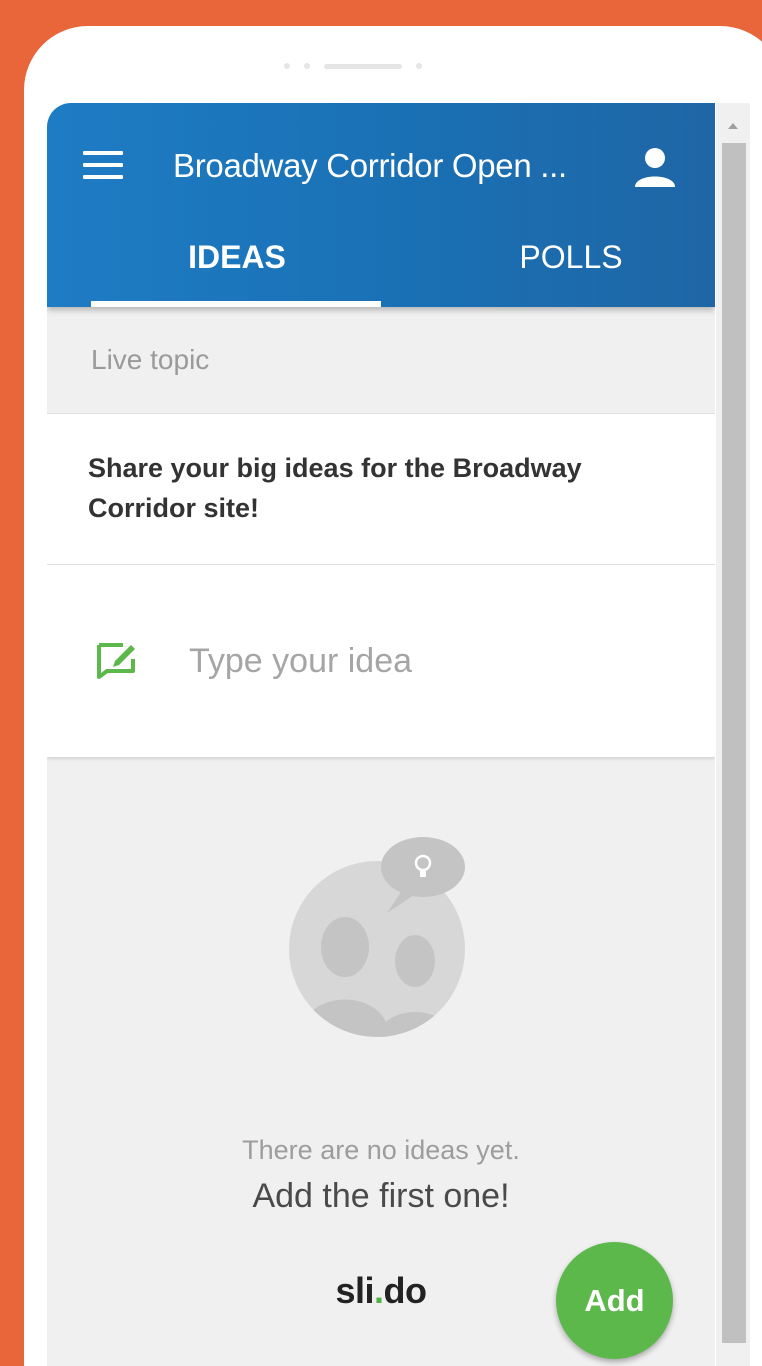  I want to click on scroll-up-arrow-icon, so click(733, 126).